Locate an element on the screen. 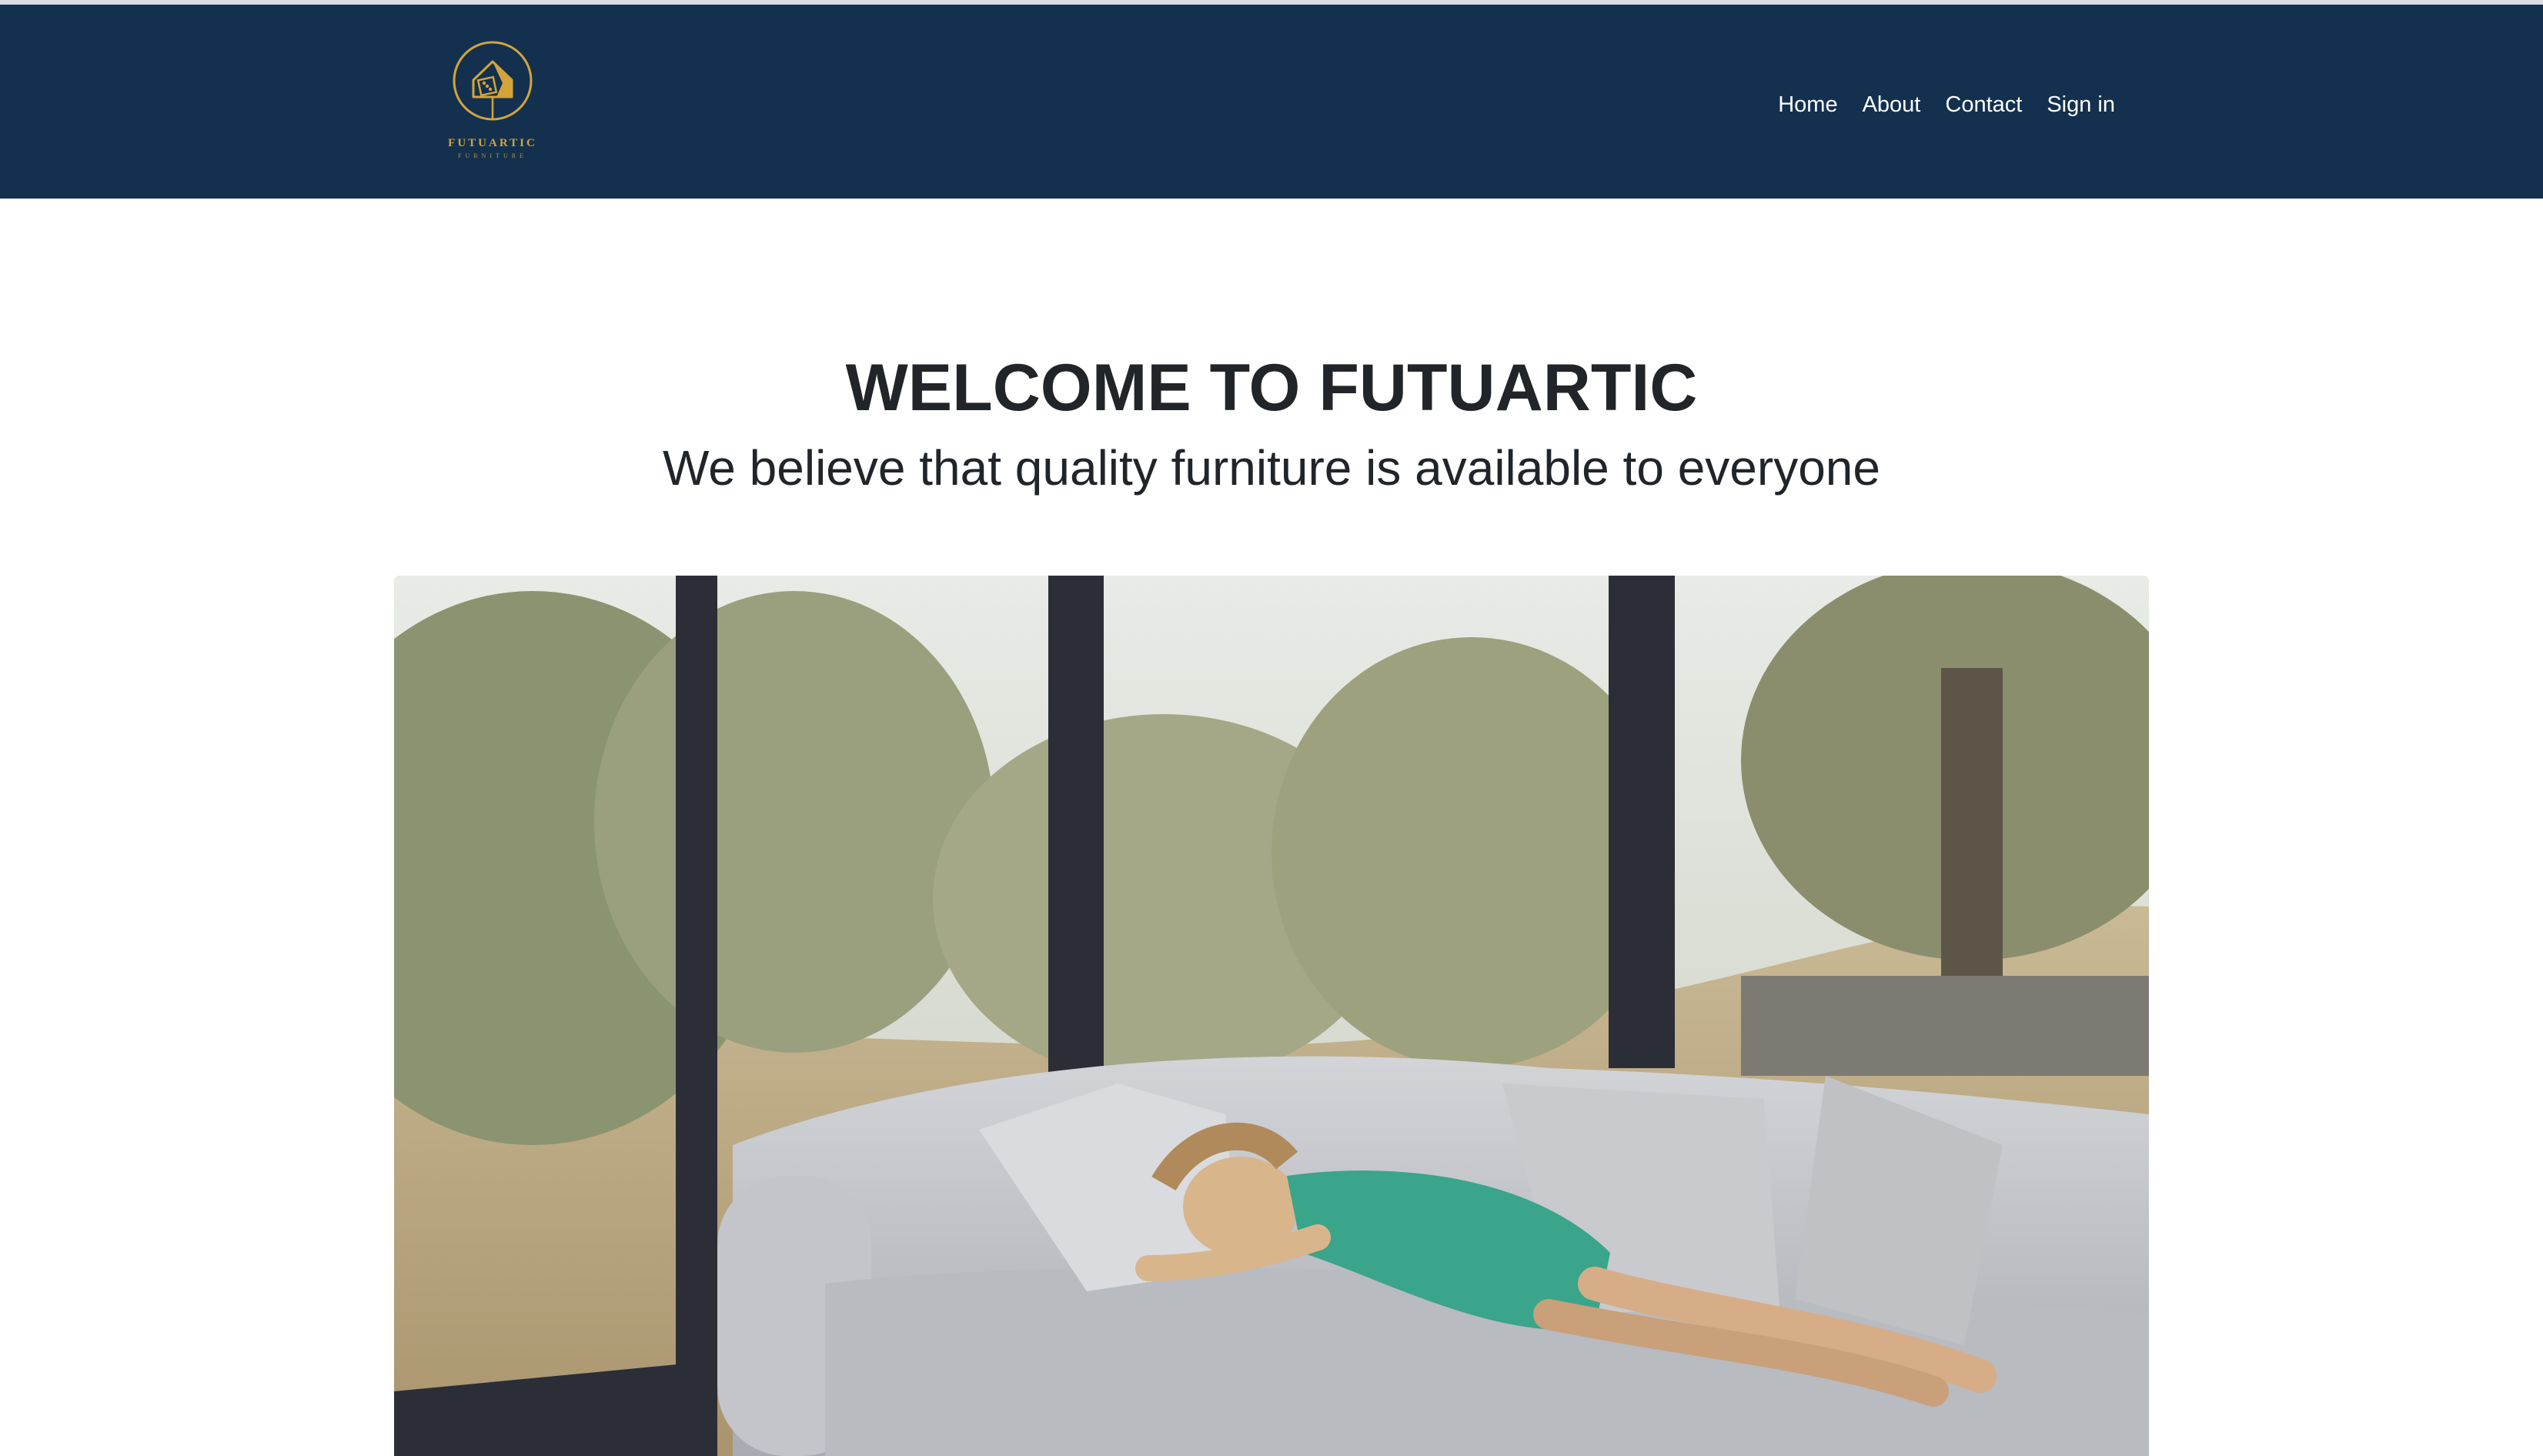 The width and height of the screenshot is (2543, 1456). brand-name: FUTUARTIC is located at coordinates (492, 143).